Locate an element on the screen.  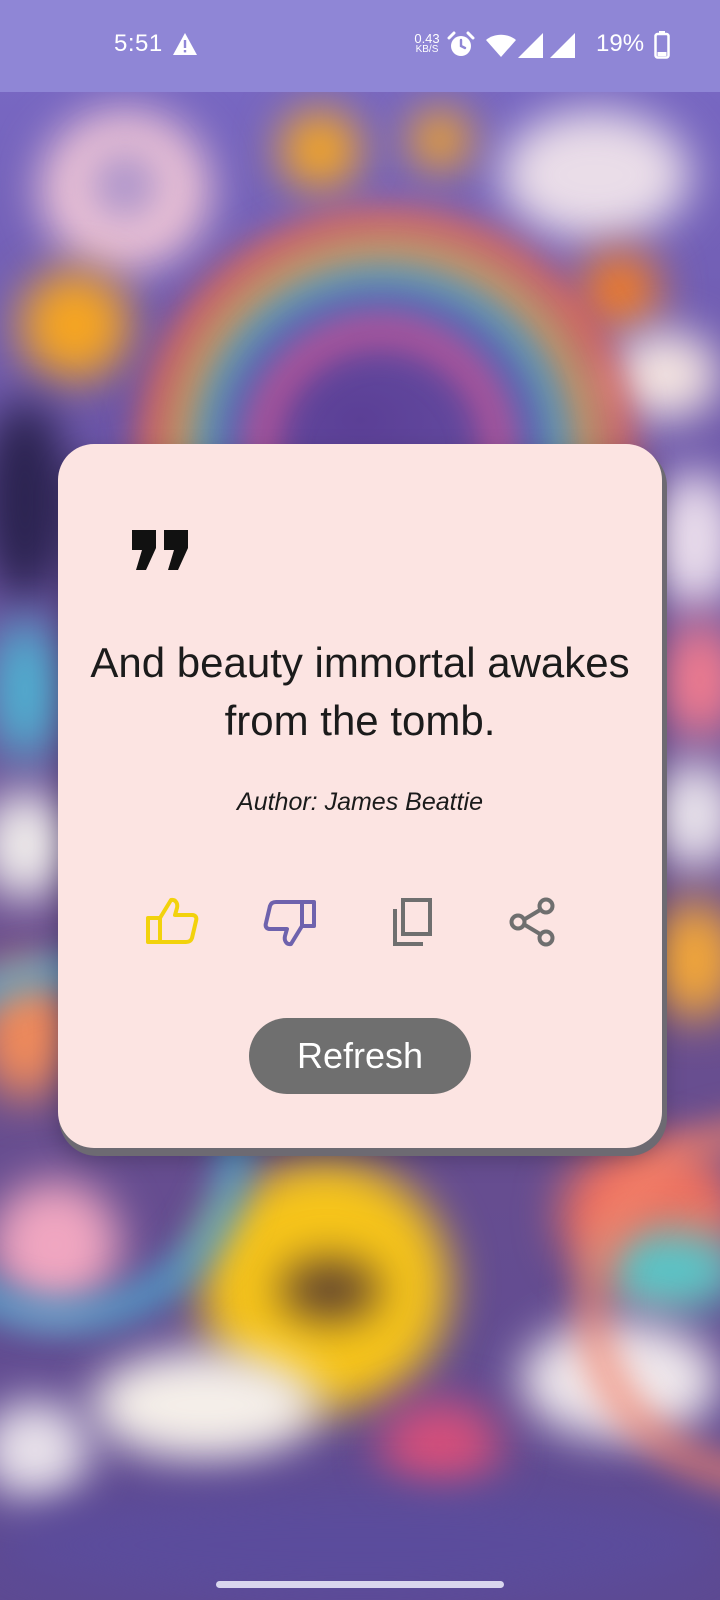
battery-percent: 19% is located at coordinates (620, 43).